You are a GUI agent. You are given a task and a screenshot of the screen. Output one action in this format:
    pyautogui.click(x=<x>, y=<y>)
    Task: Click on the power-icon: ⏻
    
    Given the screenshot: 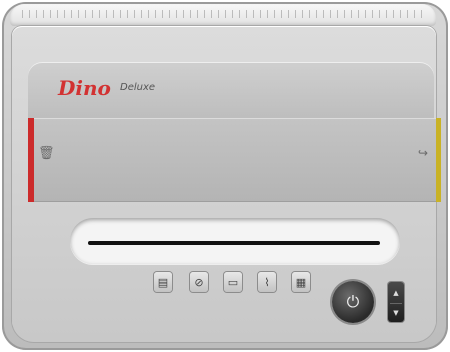 What is the action you would take?
    pyautogui.click(x=353, y=301)
    